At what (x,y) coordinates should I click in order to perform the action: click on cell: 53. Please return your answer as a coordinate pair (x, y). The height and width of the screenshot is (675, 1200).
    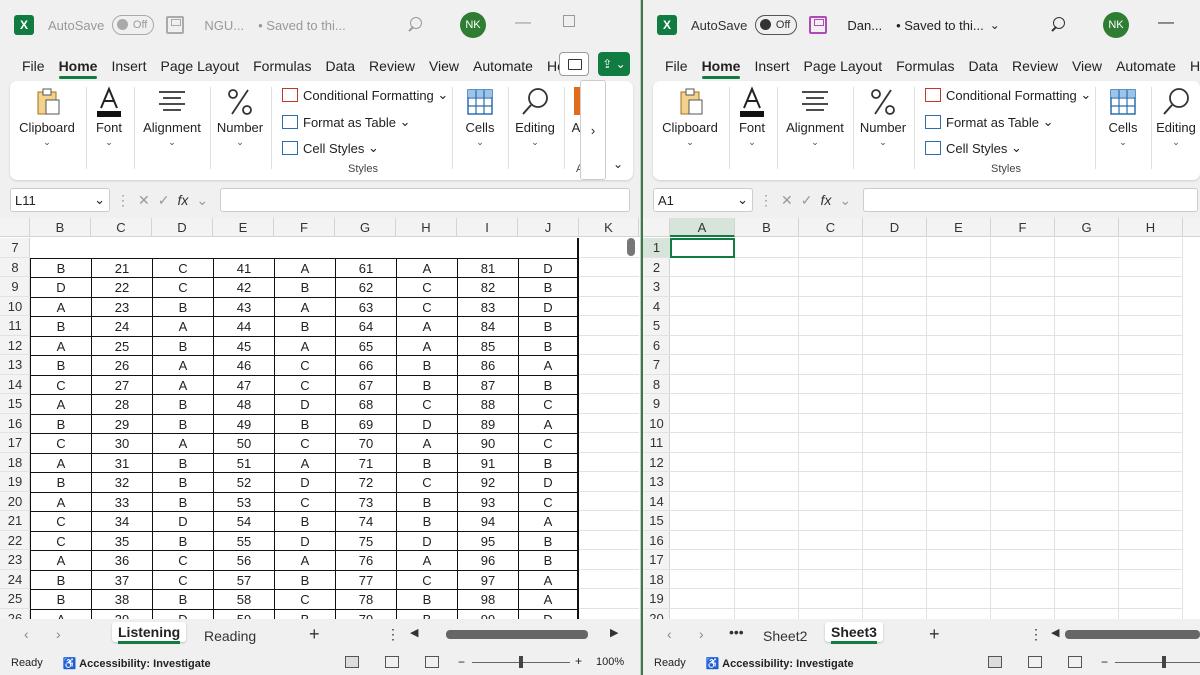
    Looking at the image, I should click on (243, 501).